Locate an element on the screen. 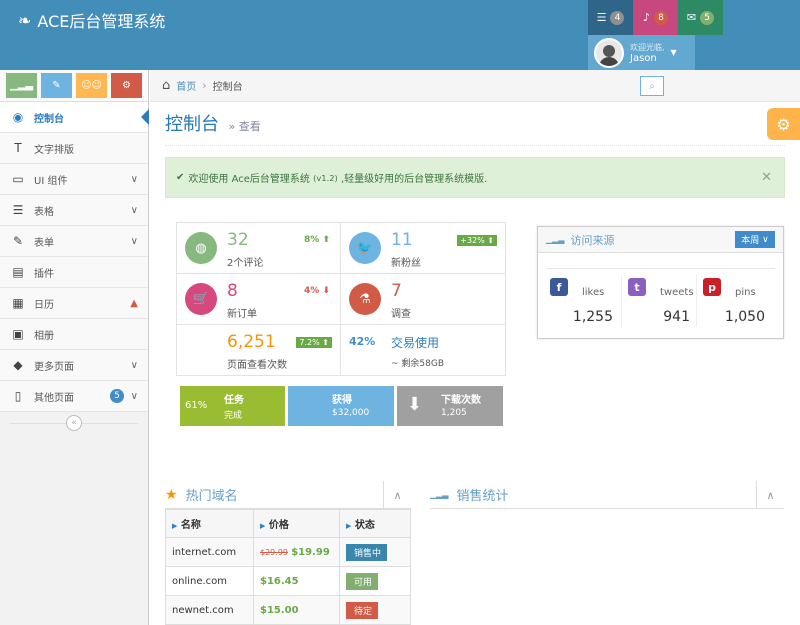 Image resolution: width=800 pixels, height=625 pixels. collapse-toggle-button: « is located at coordinates (74, 423).